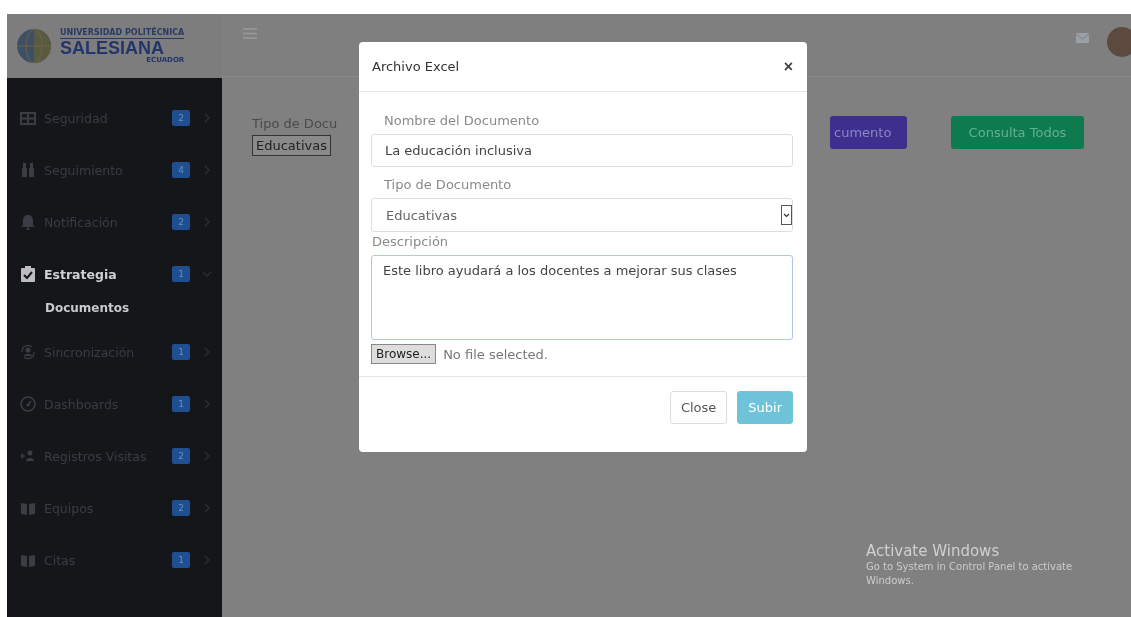 This screenshot has height=617, width=1131. What do you see at coordinates (933, 551) in the screenshot?
I see `activation-title: Activate Windows` at bounding box center [933, 551].